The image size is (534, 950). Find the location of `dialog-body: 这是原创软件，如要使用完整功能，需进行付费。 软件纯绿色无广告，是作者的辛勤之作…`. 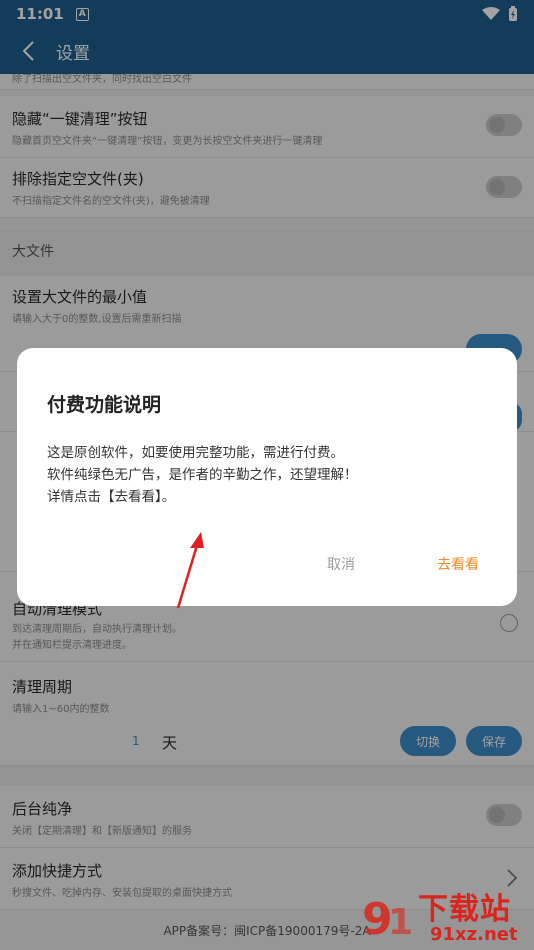

dialog-body: 这是原创软件，如要使用完整功能，需进行付费。 软件纯绿色无广告，是作者的辛勤之作… is located at coordinates (202, 475).